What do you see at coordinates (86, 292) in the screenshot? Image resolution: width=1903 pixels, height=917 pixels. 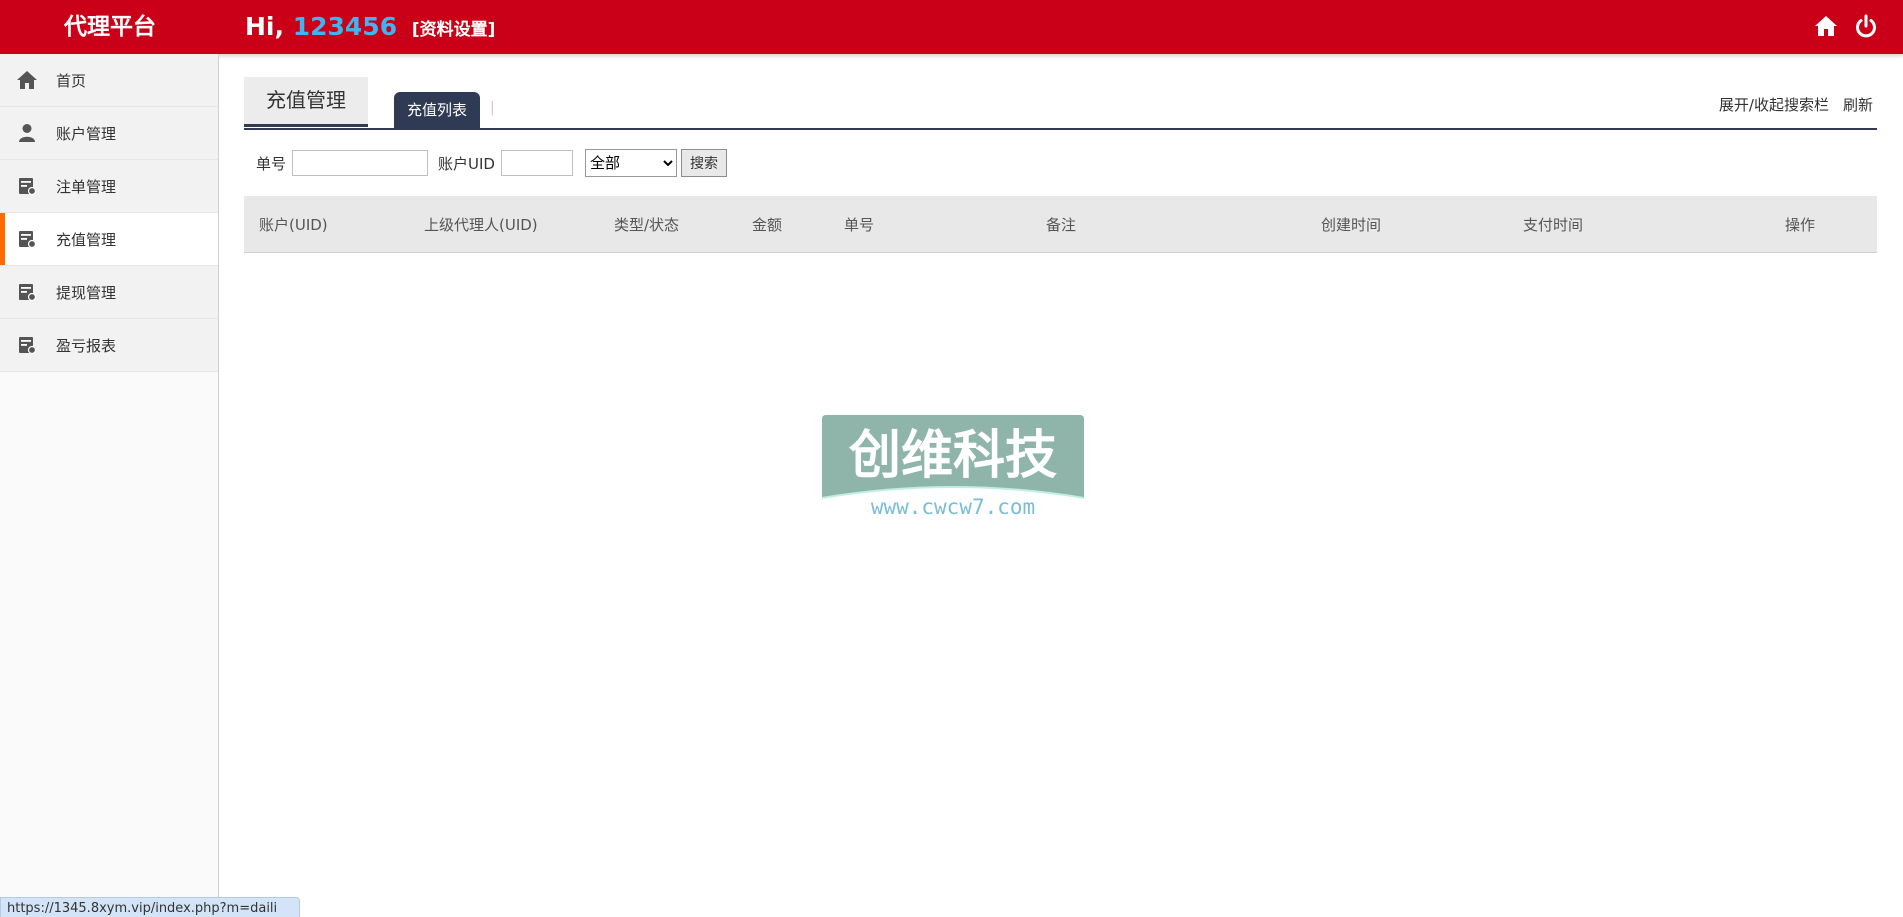 I see `sidebar-item-label: 提现管理` at bounding box center [86, 292].